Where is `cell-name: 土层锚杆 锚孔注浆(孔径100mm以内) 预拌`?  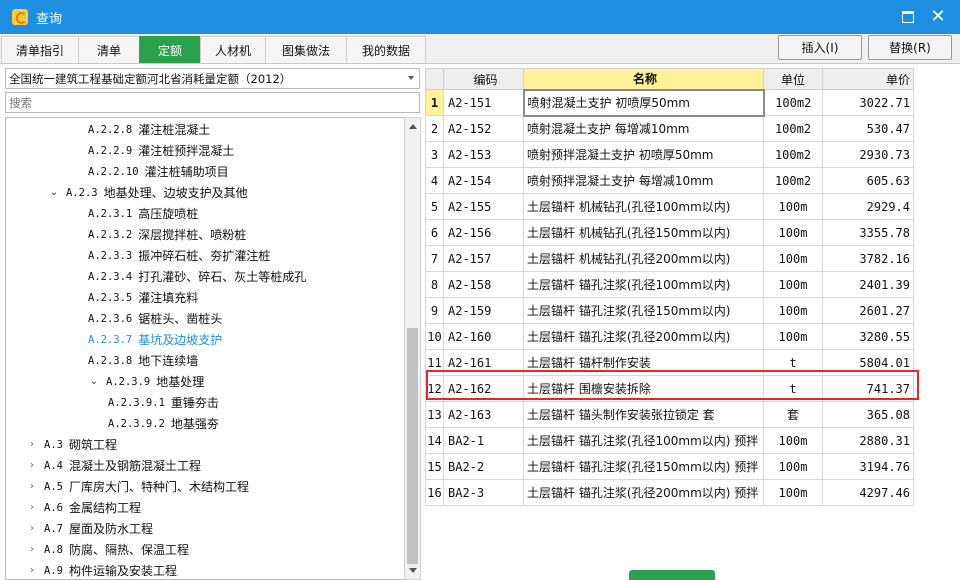
cell-name: 土层锚杆 锚孔注浆(孔径100mm以内) 预拌 is located at coordinates (643, 440).